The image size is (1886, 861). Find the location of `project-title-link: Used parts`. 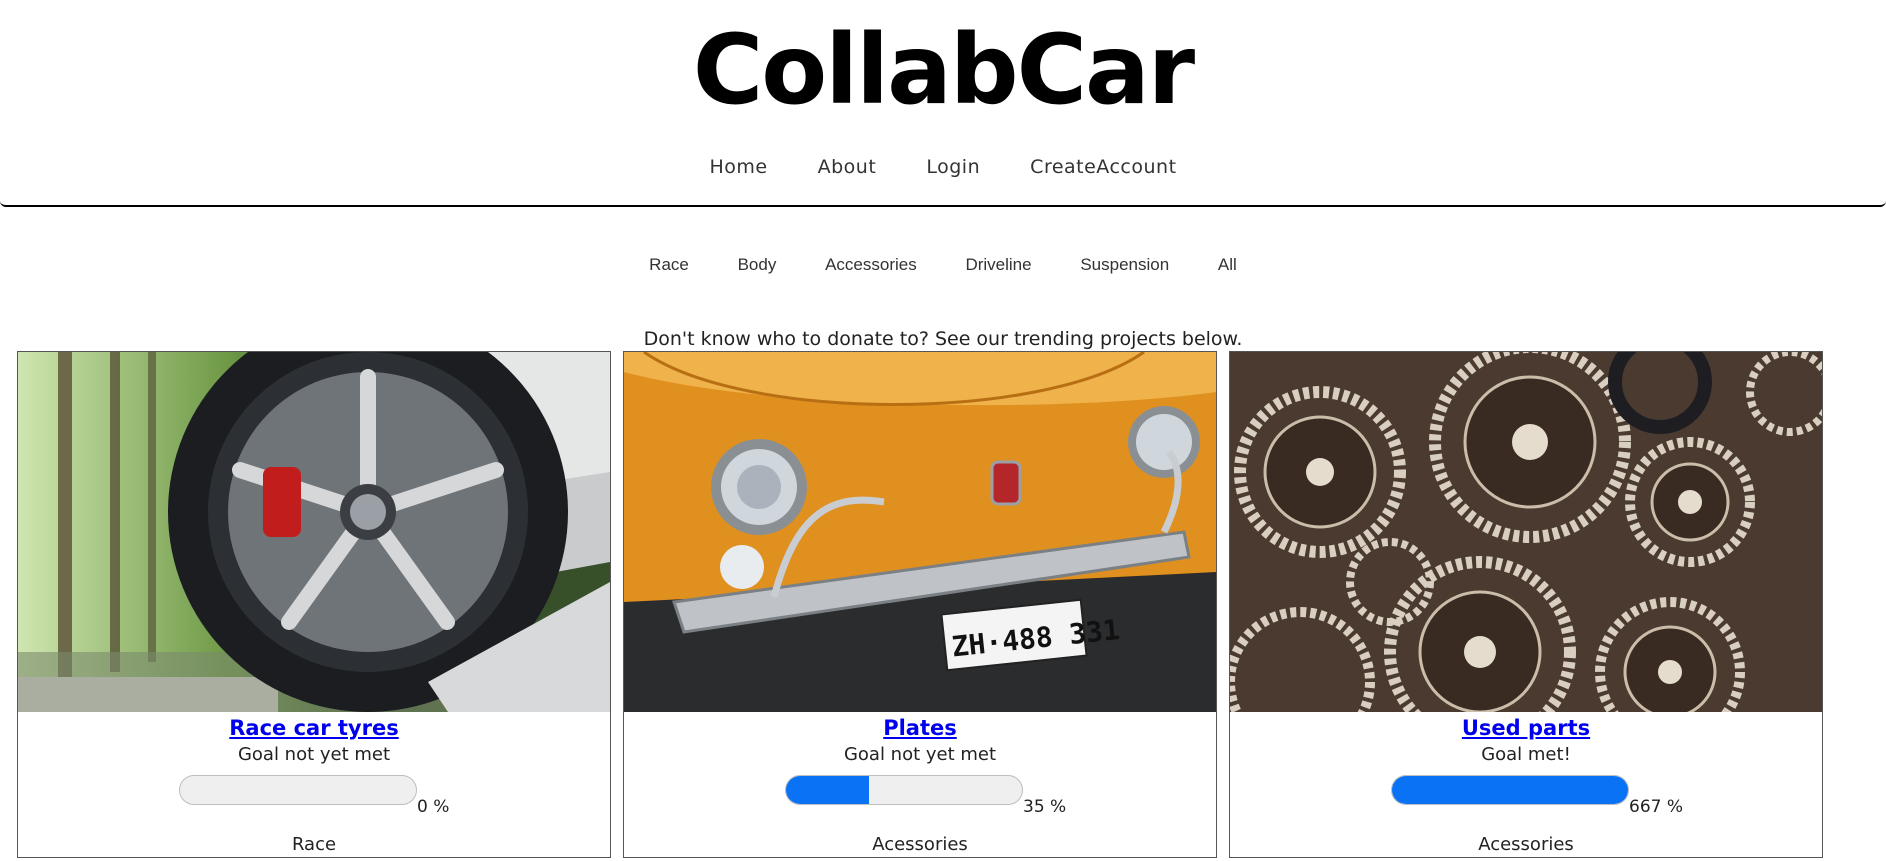

project-title-link: Used parts is located at coordinates (1526, 728).